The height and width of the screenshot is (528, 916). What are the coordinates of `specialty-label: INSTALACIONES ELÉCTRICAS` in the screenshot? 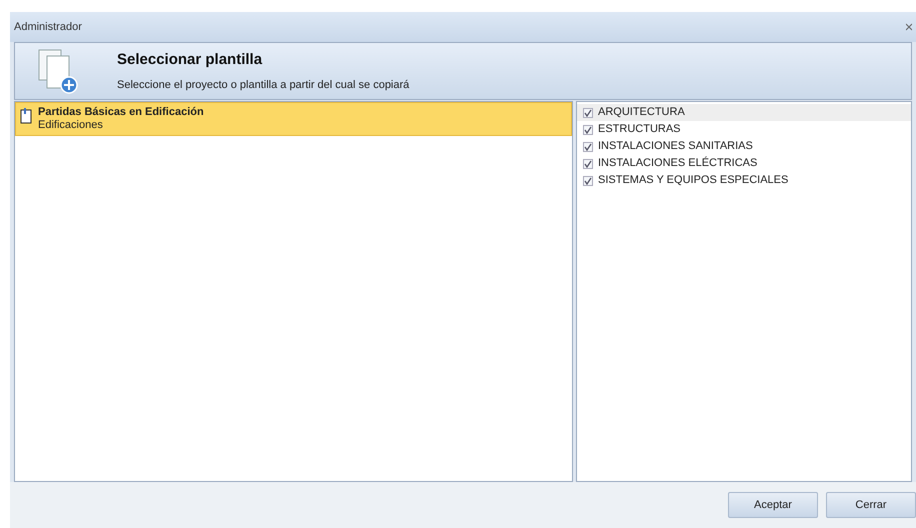 It's located at (678, 164).